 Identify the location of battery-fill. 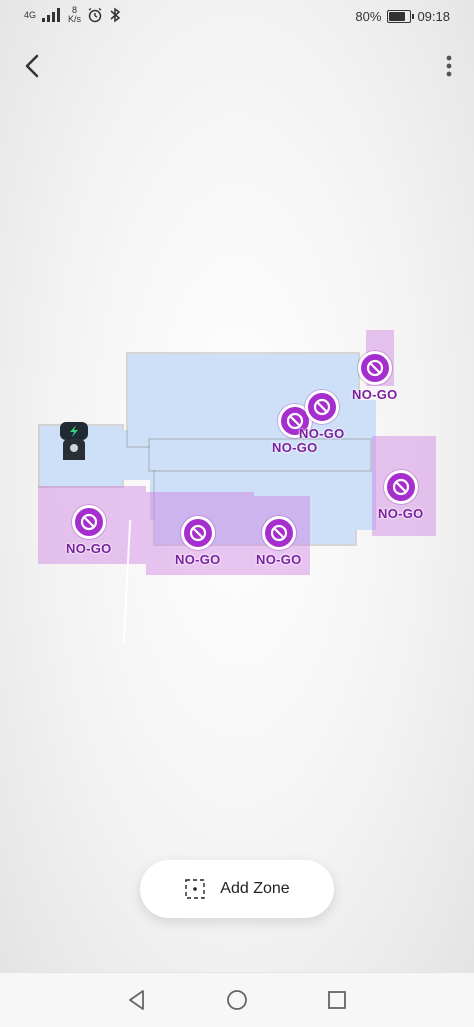
(397, 16).